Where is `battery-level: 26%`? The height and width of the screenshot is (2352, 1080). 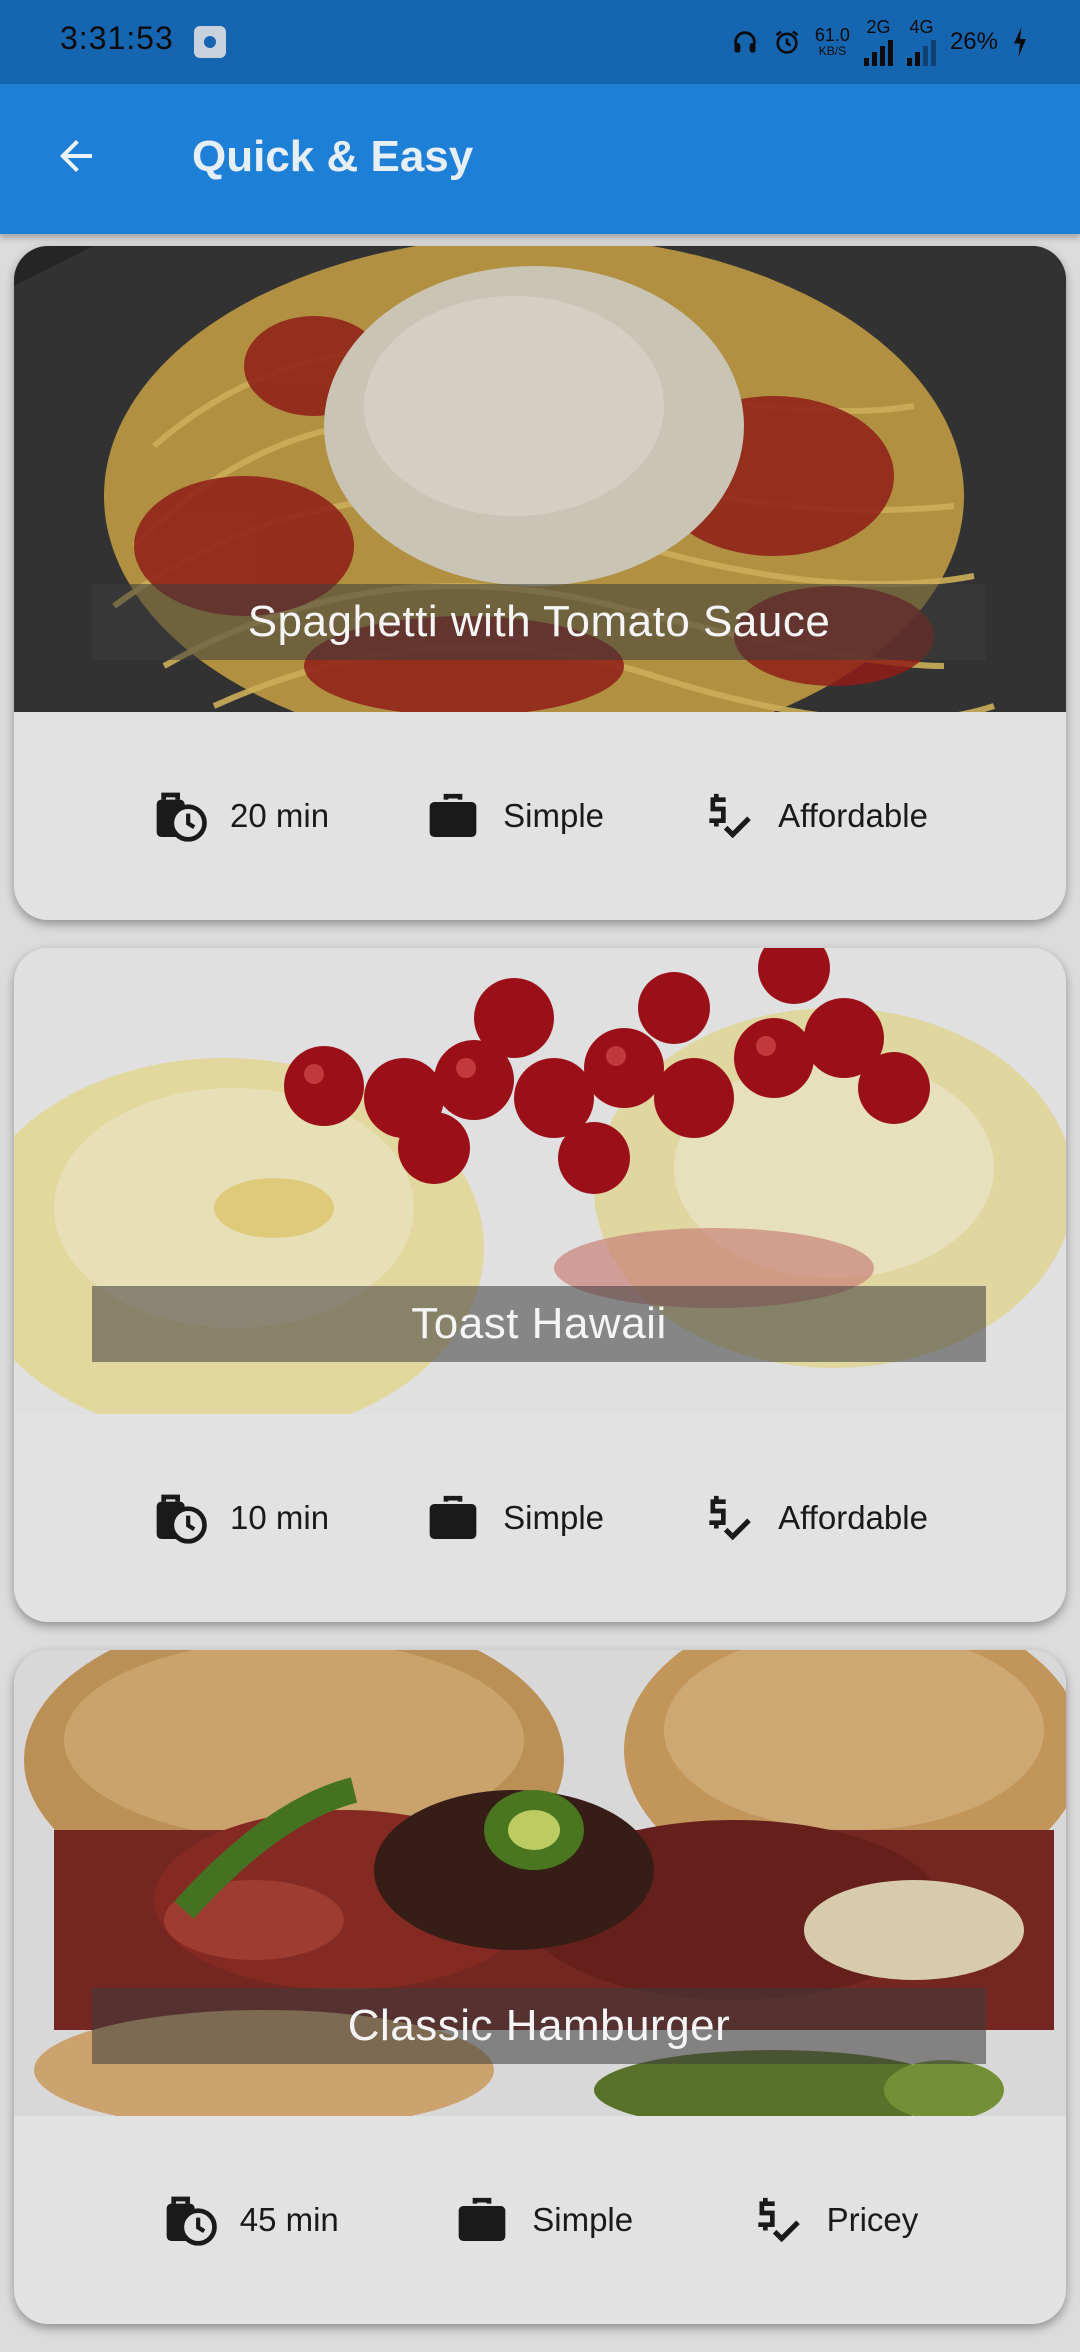 battery-level: 26% is located at coordinates (973, 41).